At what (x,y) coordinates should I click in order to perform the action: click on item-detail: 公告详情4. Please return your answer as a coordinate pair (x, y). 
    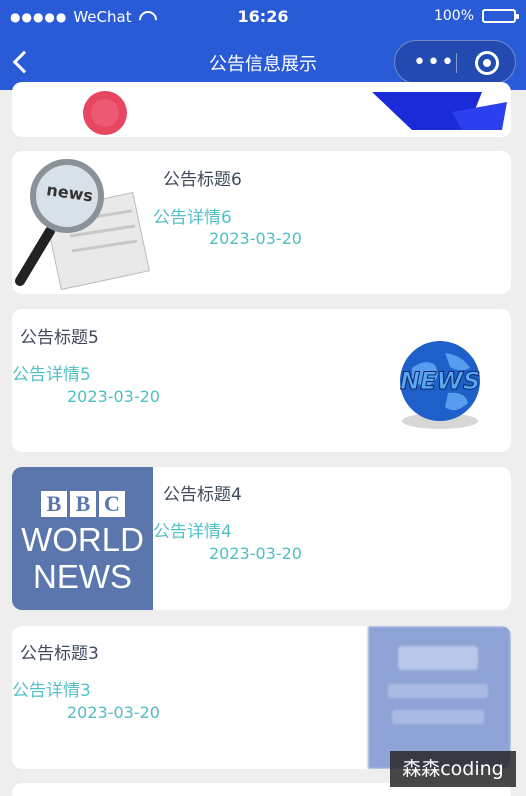
    Looking at the image, I should click on (192, 532).